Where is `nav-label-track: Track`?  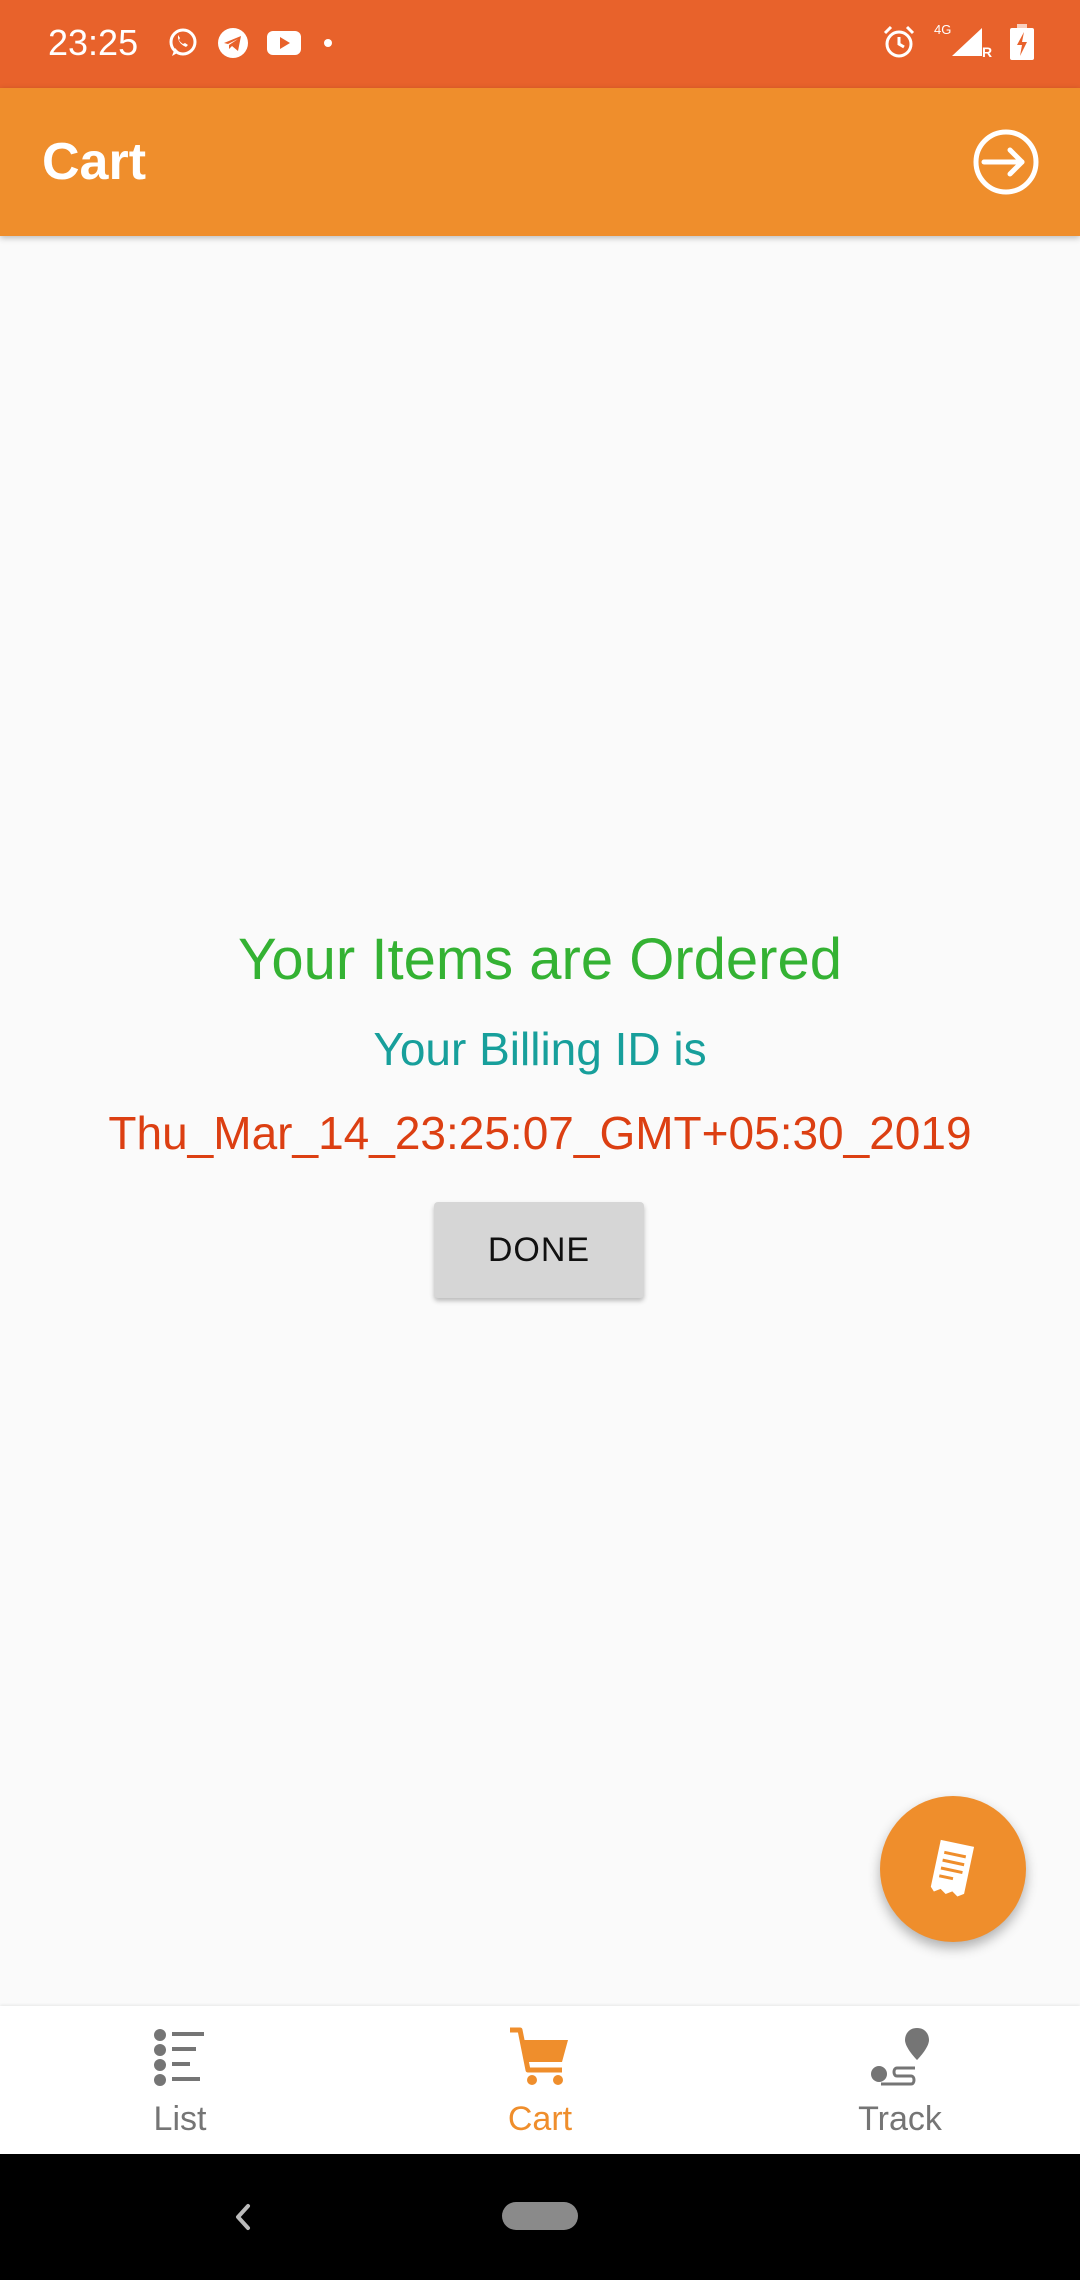 nav-label-track: Track is located at coordinates (900, 2119).